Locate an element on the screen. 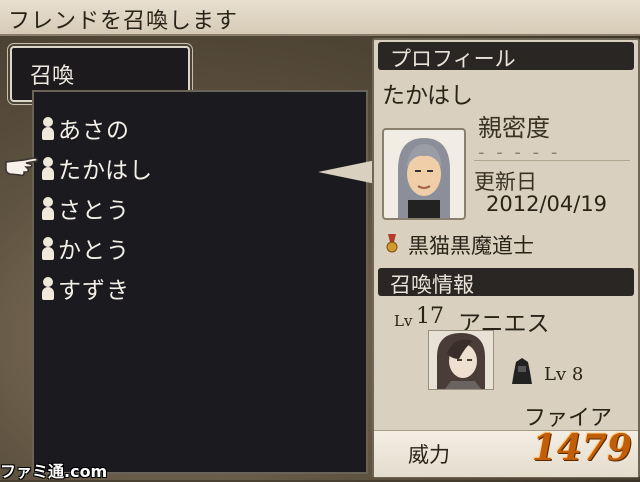  avatar is located at coordinates (424, 174).